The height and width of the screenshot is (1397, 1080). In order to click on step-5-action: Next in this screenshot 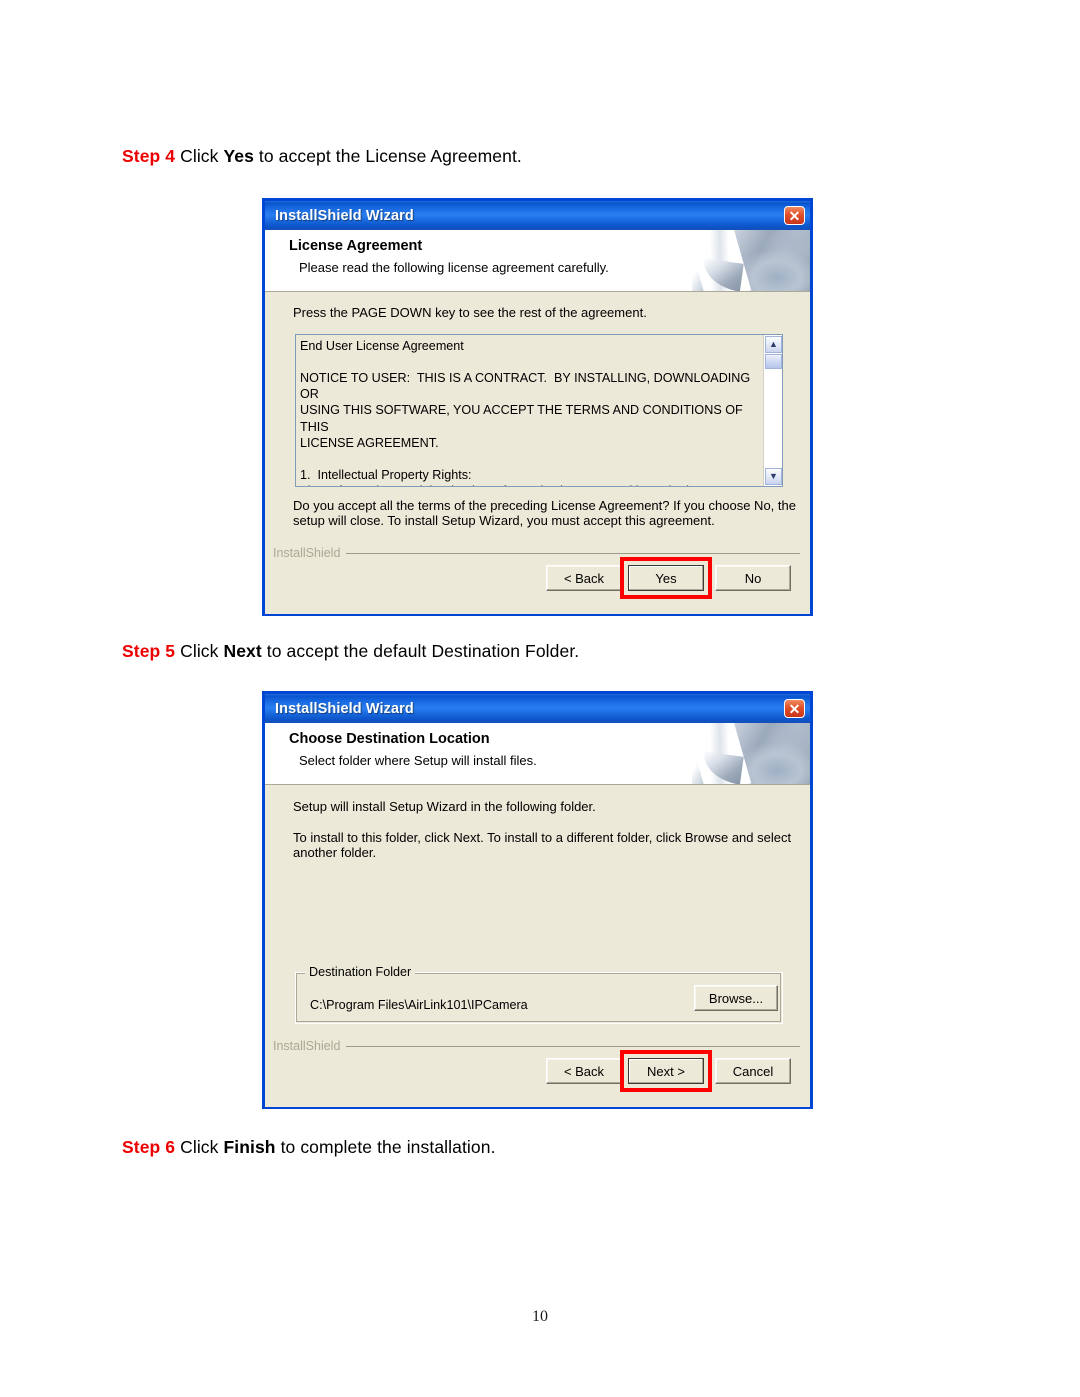, I will do `click(242, 651)`.